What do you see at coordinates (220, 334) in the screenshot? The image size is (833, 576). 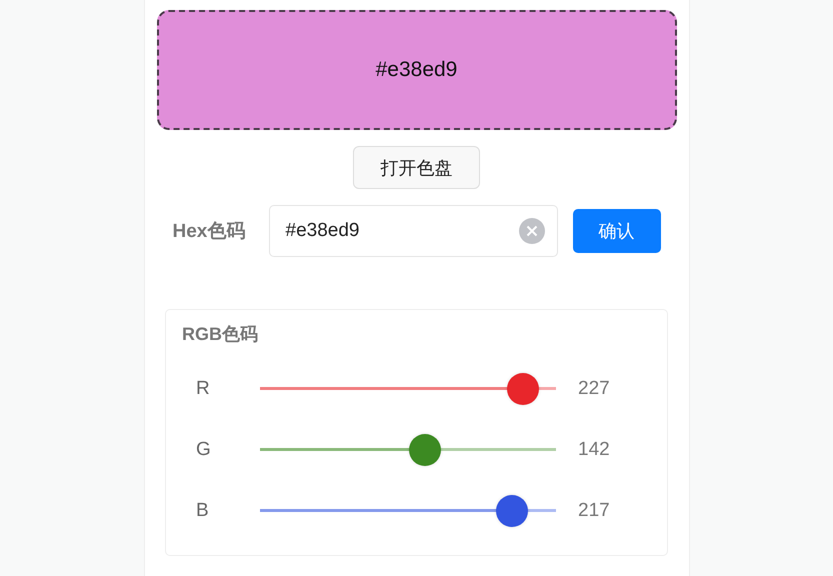 I see `rgb-title: RGB色码` at bounding box center [220, 334].